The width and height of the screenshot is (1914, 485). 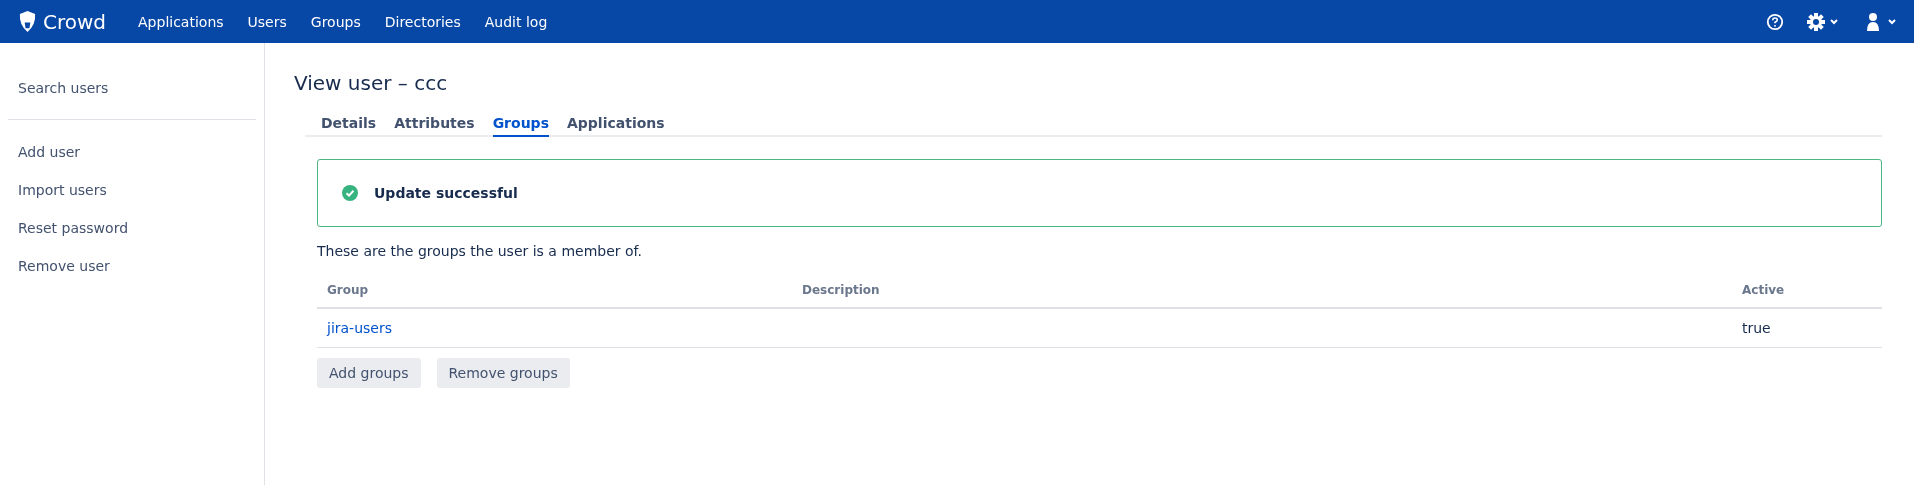 What do you see at coordinates (132, 266) in the screenshot?
I see `sidebar-item: Remove user` at bounding box center [132, 266].